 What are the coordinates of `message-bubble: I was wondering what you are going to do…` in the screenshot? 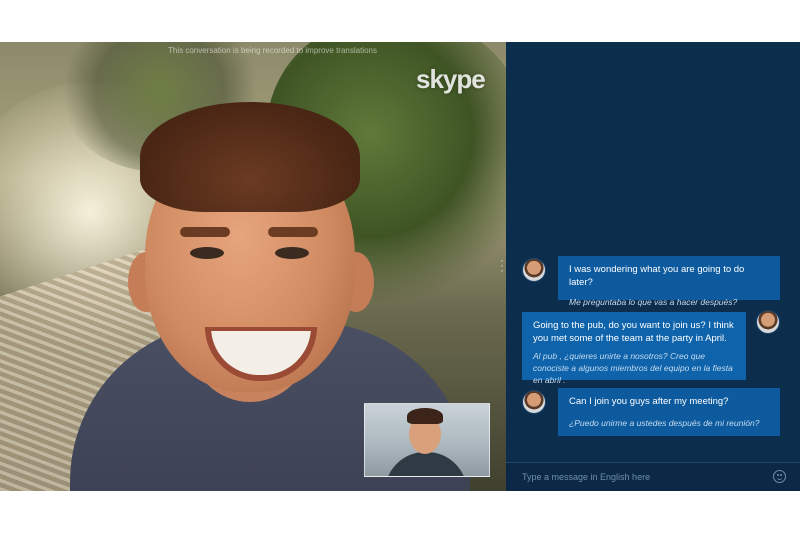 It's located at (669, 281).